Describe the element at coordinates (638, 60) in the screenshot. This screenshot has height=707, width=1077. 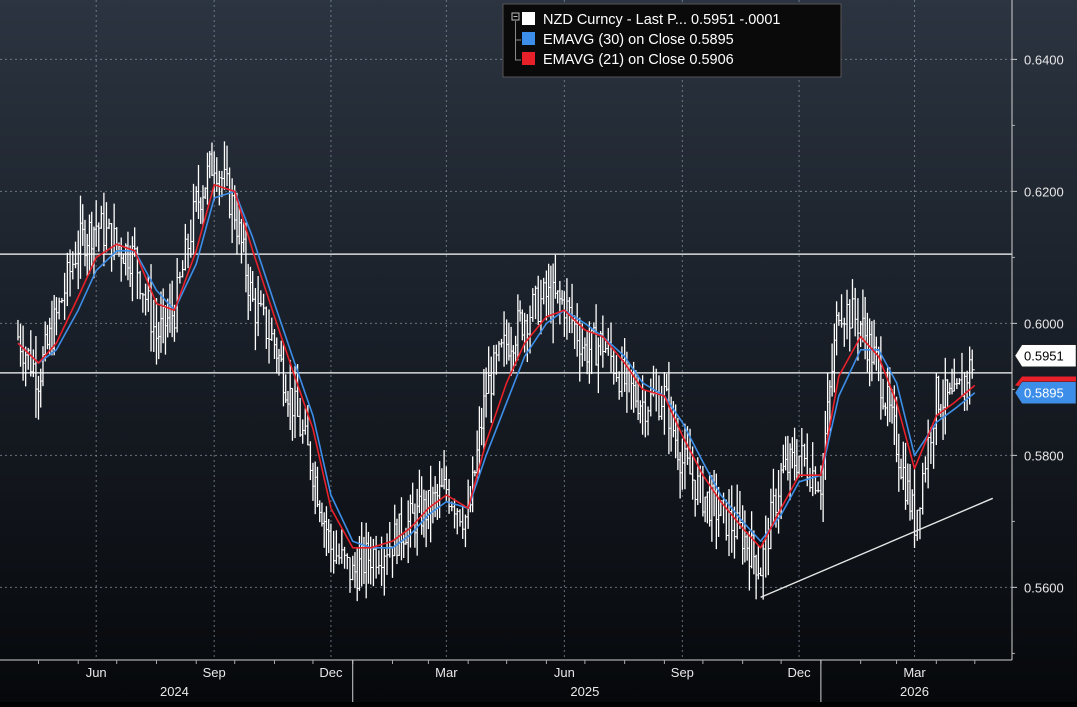
I see `legend-entry: EMAVG (21) on Close 0.5906` at that location.